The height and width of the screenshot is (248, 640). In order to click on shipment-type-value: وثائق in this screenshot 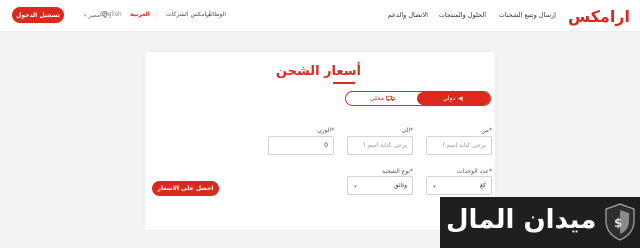, I will do `click(400, 185)`.